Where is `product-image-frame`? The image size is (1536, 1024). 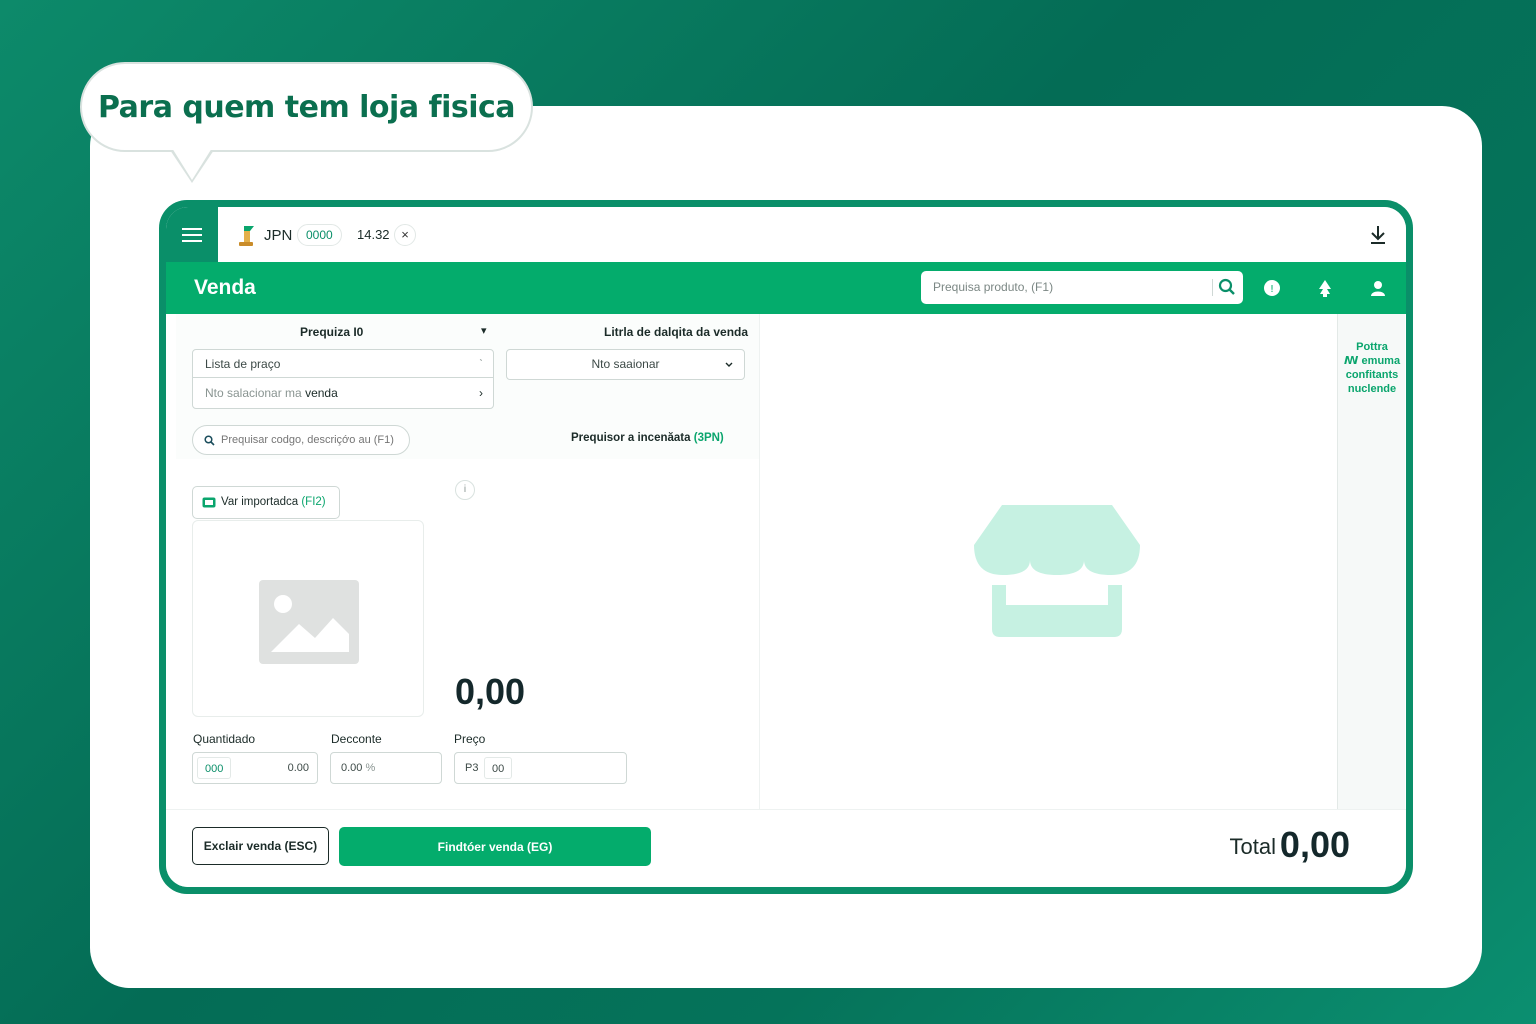
product-image-frame is located at coordinates (308, 618).